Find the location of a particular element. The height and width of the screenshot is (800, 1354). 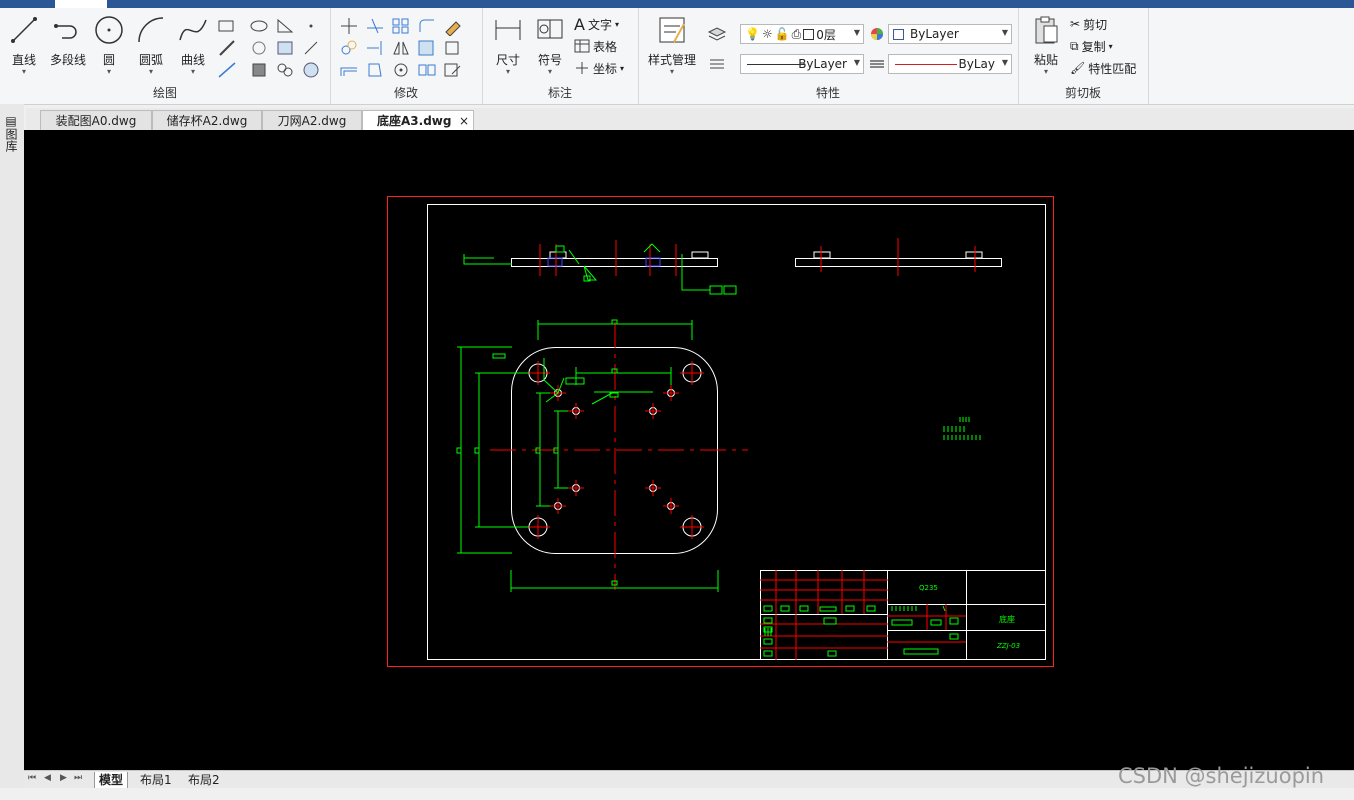

paste-button: 粘贴 ▾ is located at coordinates (1046, 45).